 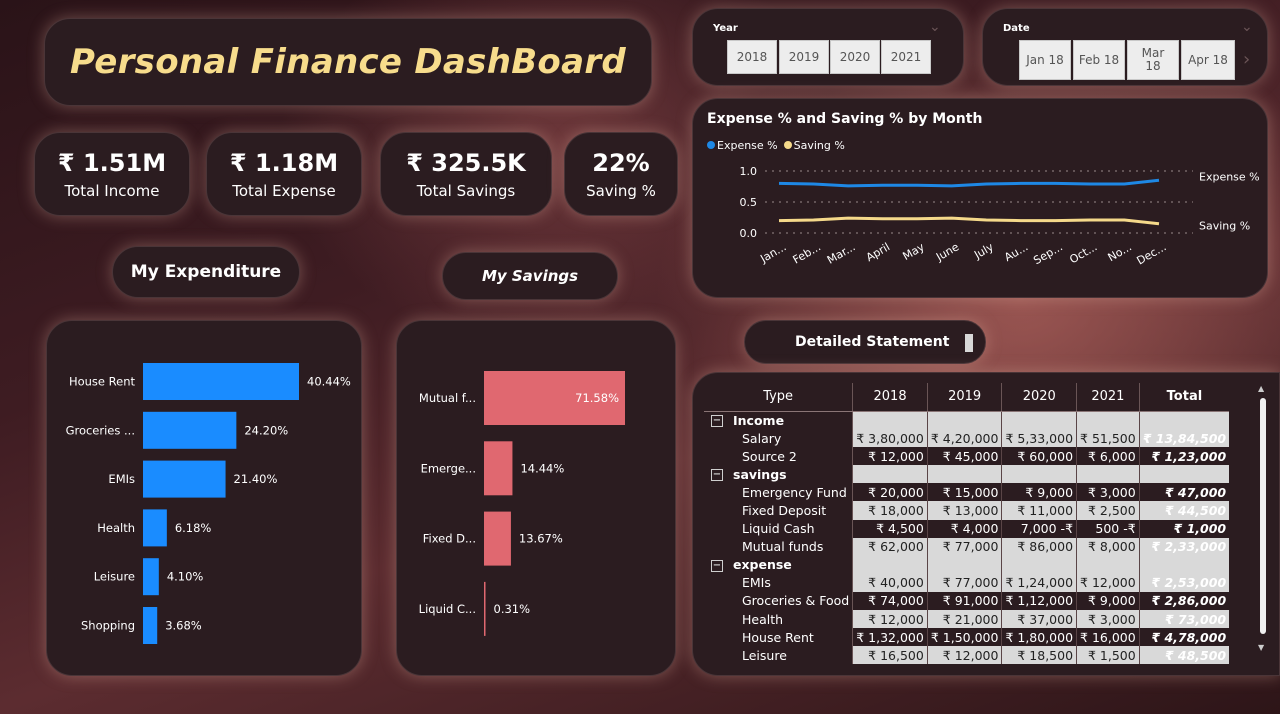 I want to click on chevron-right-icon: ›, so click(x=1246, y=59).